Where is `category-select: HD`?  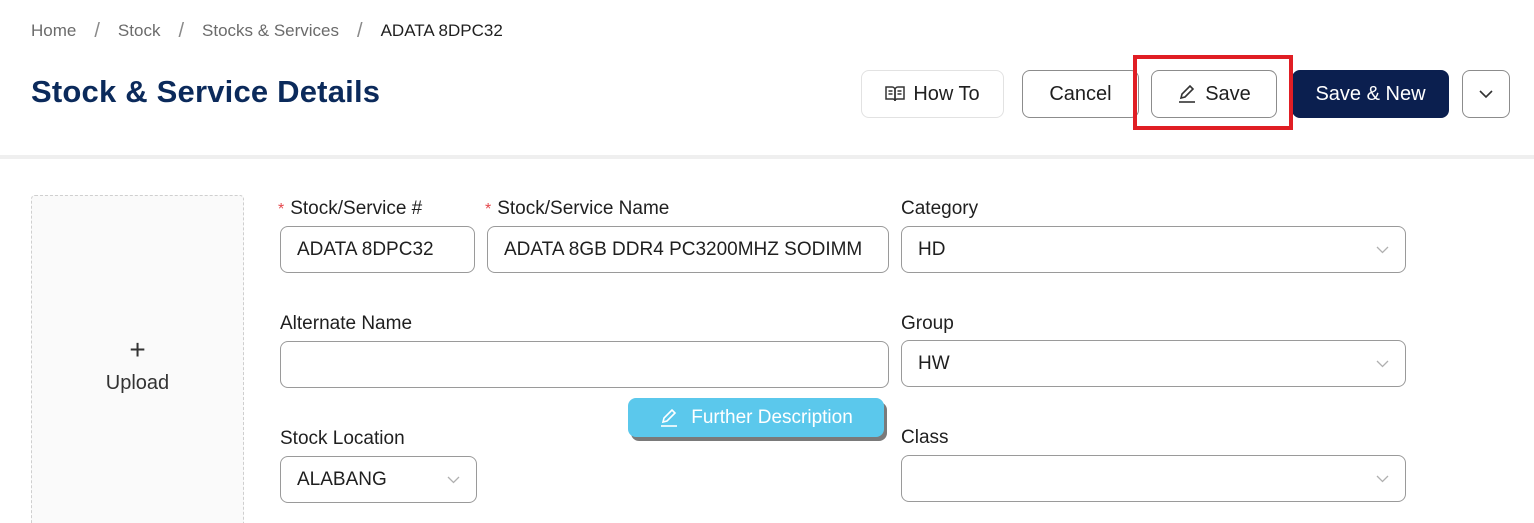
category-select: HD is located at coordinates (1153, 249).